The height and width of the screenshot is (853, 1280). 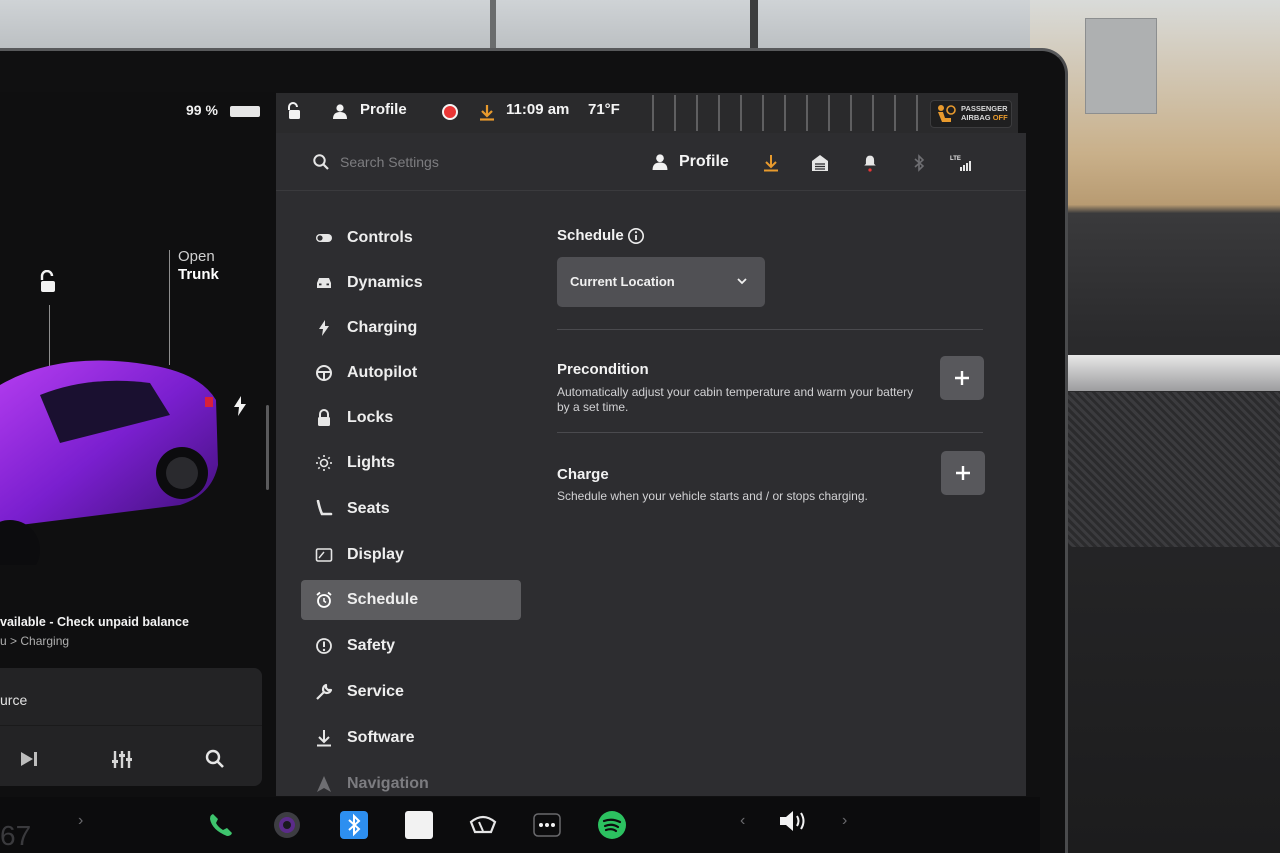 I want to click on airbag-seat-icon, so click(x=947, y=113).